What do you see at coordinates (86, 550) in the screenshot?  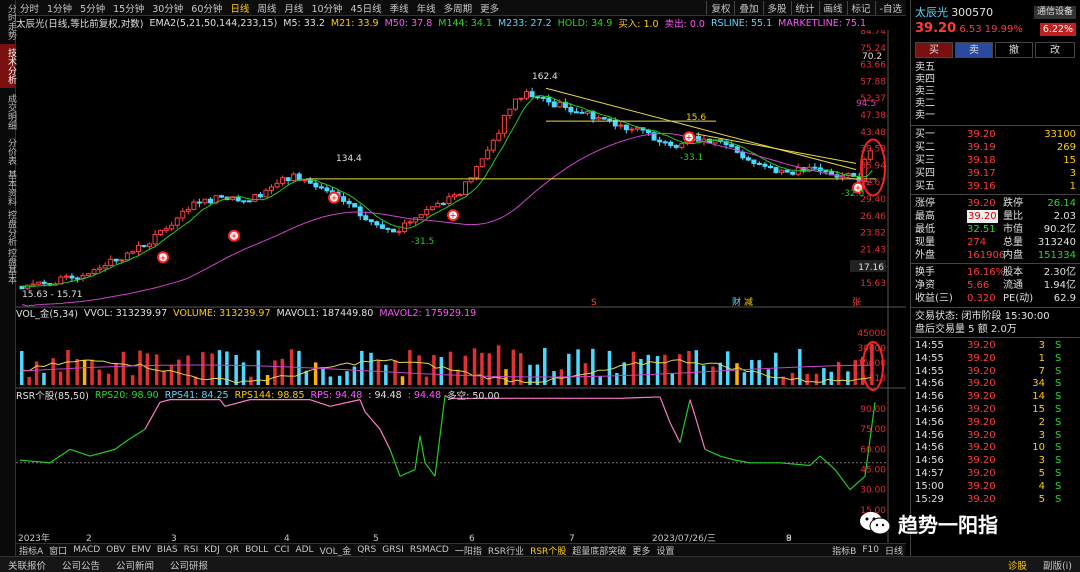 I see `indicator-tab: MACD` at bounding box center [86, 550].